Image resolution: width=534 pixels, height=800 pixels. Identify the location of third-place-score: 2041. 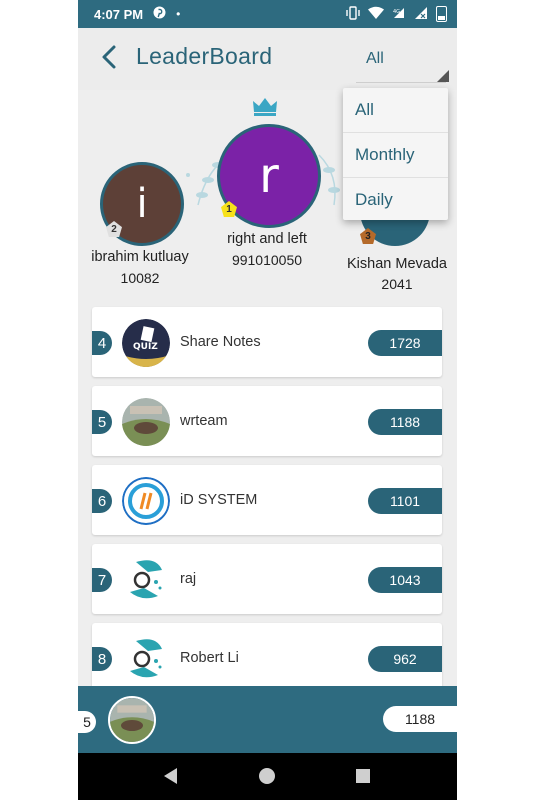
(397, 284).